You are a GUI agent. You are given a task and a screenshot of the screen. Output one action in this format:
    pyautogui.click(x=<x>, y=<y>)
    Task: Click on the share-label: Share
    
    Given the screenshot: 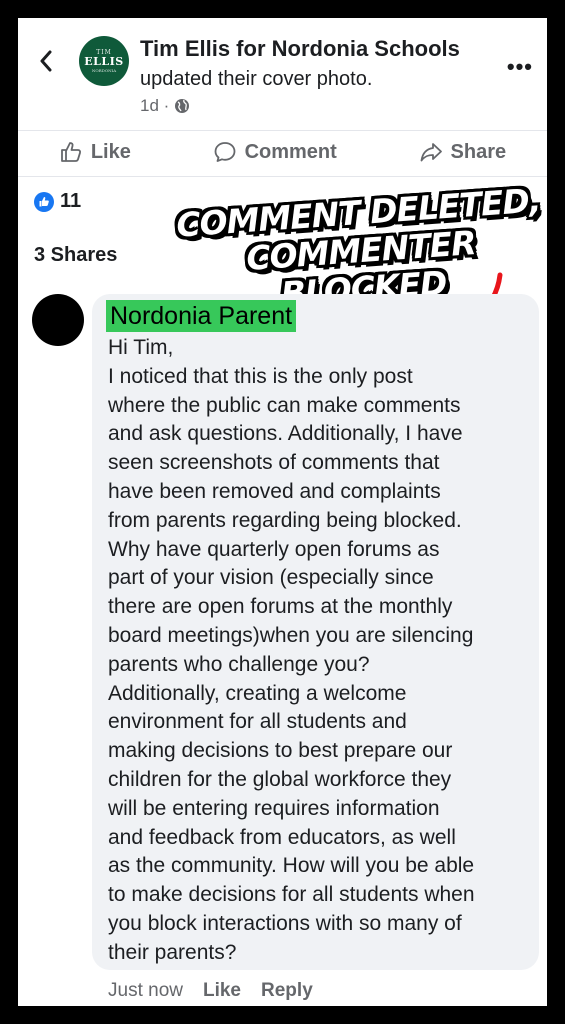 What is the action you would take?
    pyautogui.click(x=478, y=151)
    